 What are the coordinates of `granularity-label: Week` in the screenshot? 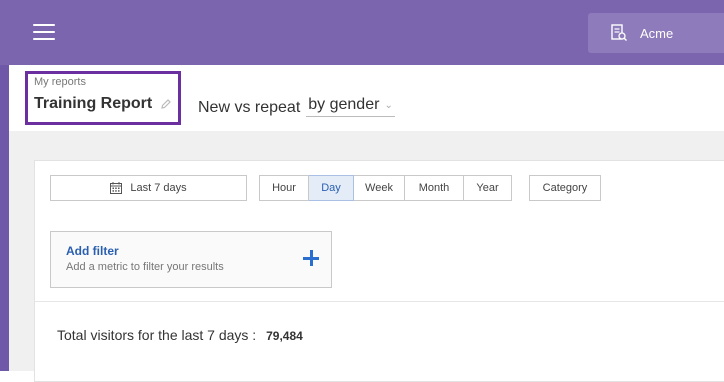 It's located at (379, 188).